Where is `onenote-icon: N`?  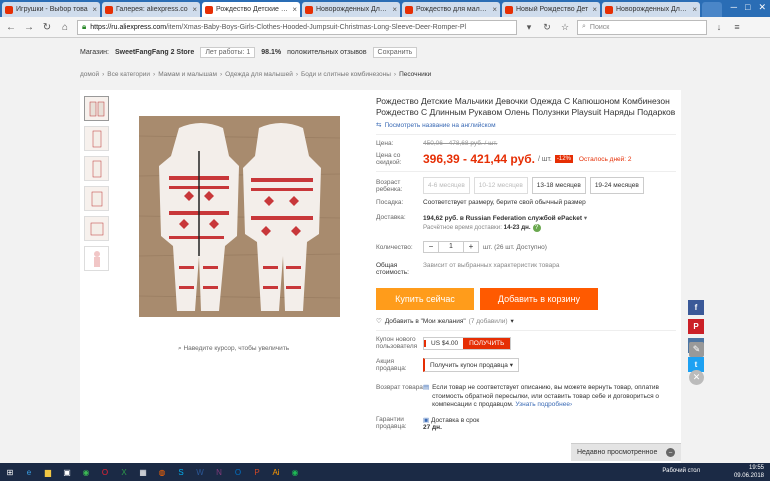 onenote-icon: N is located at coordinates (219, 472).